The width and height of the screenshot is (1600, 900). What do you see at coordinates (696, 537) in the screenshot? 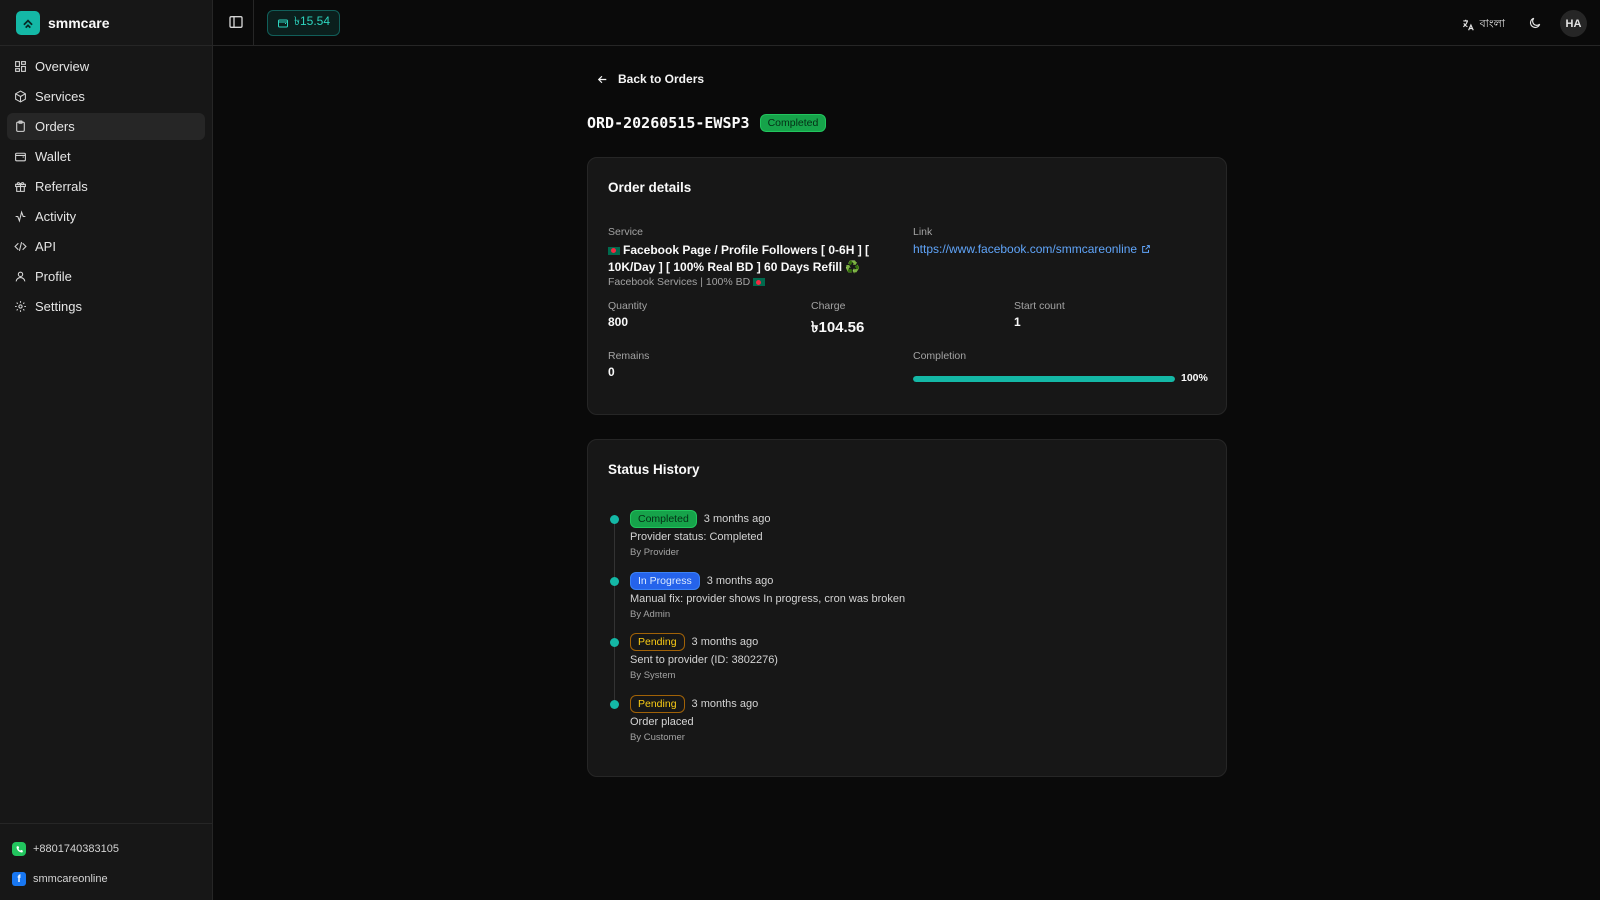
I see `timeline-message: Provider status: Completed` at bounding box center [696, 537].